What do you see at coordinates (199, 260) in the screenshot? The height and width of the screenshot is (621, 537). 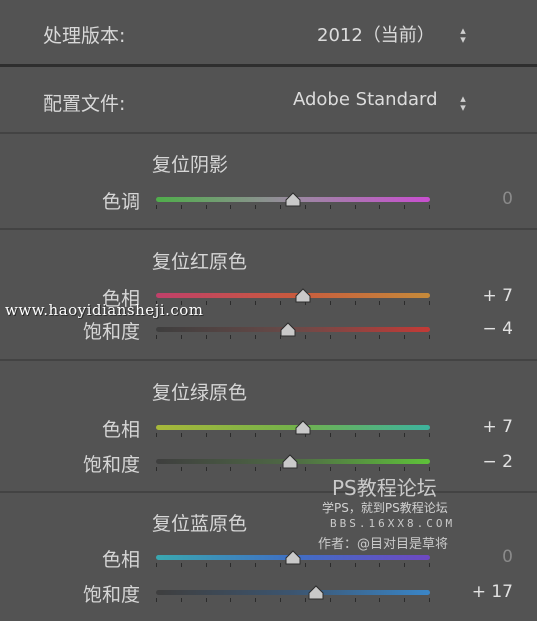 I see `section-title-red-primary: 复位红原色` at bounding box center [199, 260].